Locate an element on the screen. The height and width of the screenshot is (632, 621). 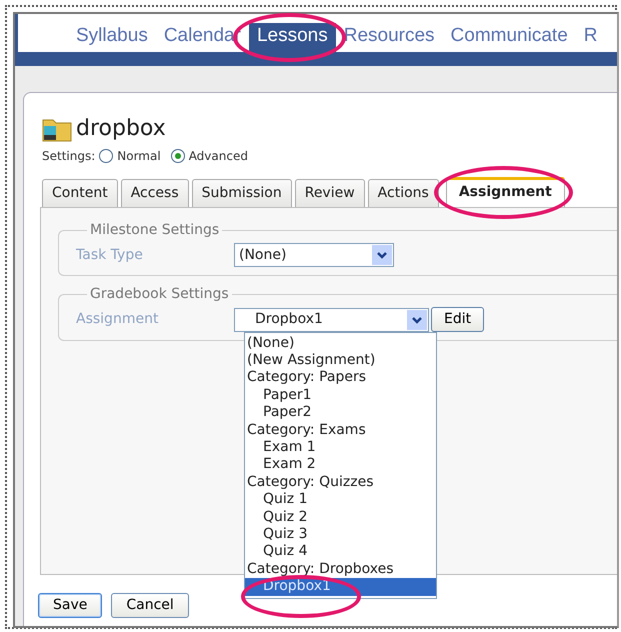
dropdown-option: Paper1 is located at coordinates (340, 395).